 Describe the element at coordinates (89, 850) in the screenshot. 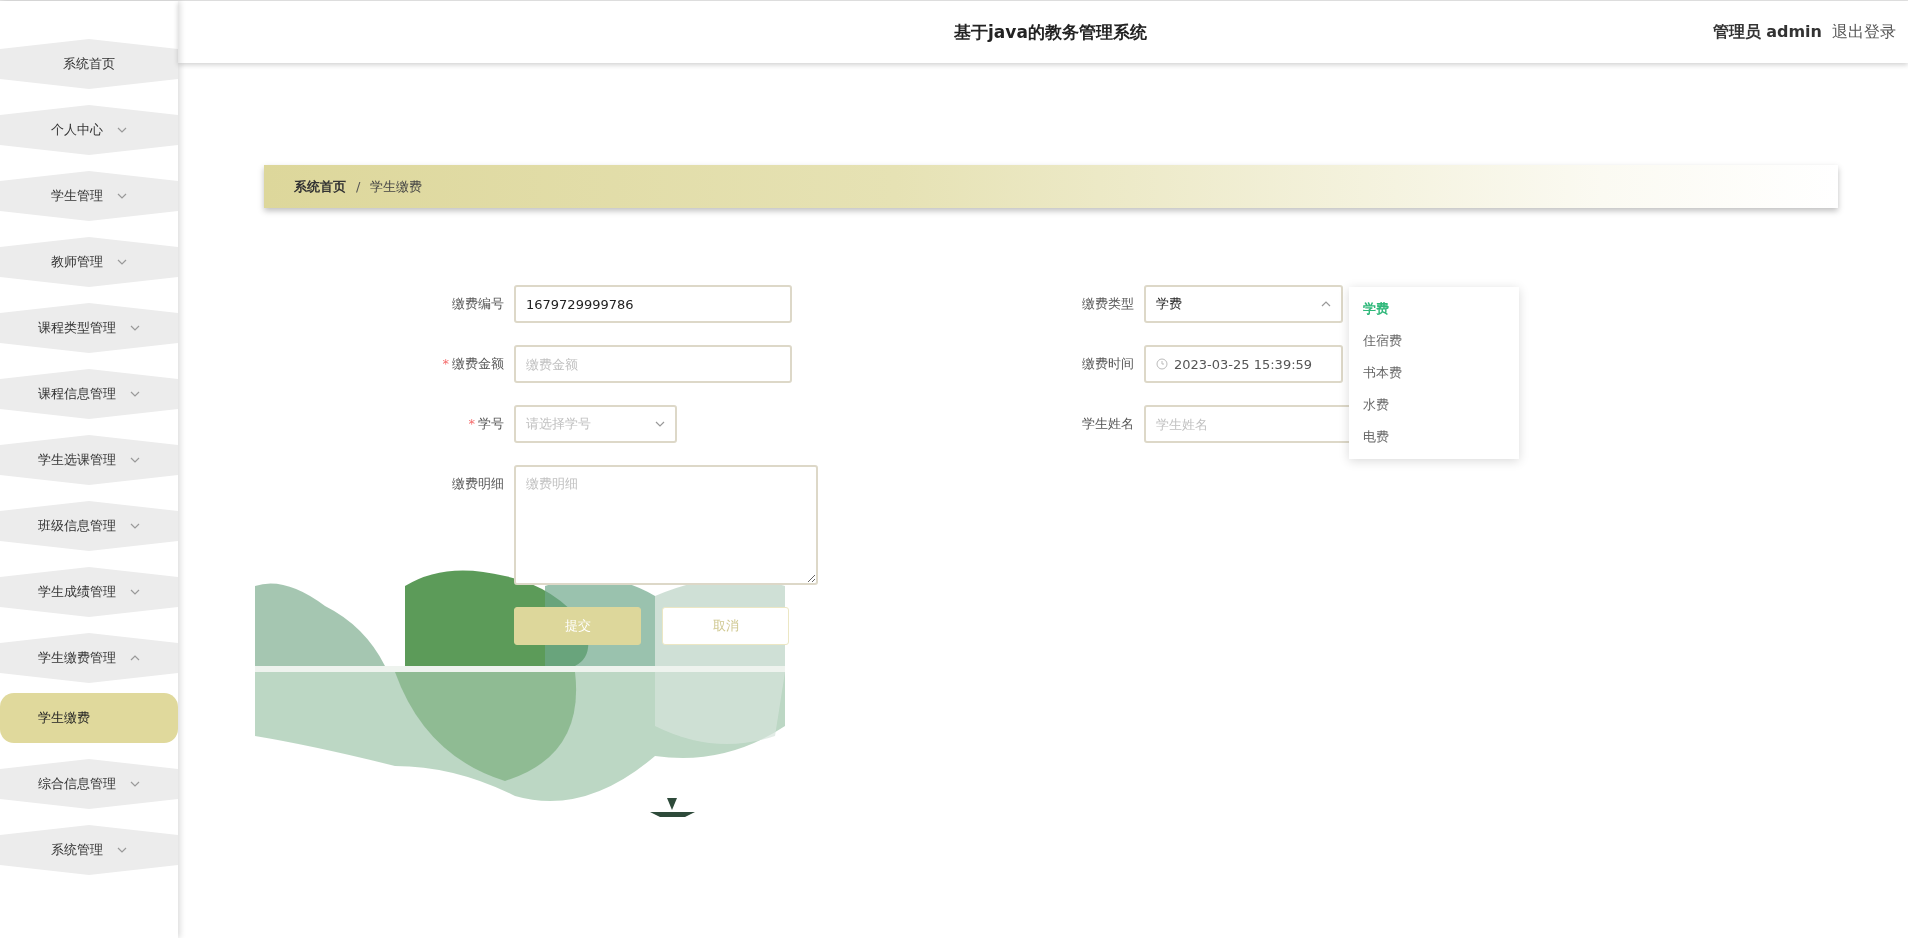

I see `sidebar-item: 系统管理` at that location.